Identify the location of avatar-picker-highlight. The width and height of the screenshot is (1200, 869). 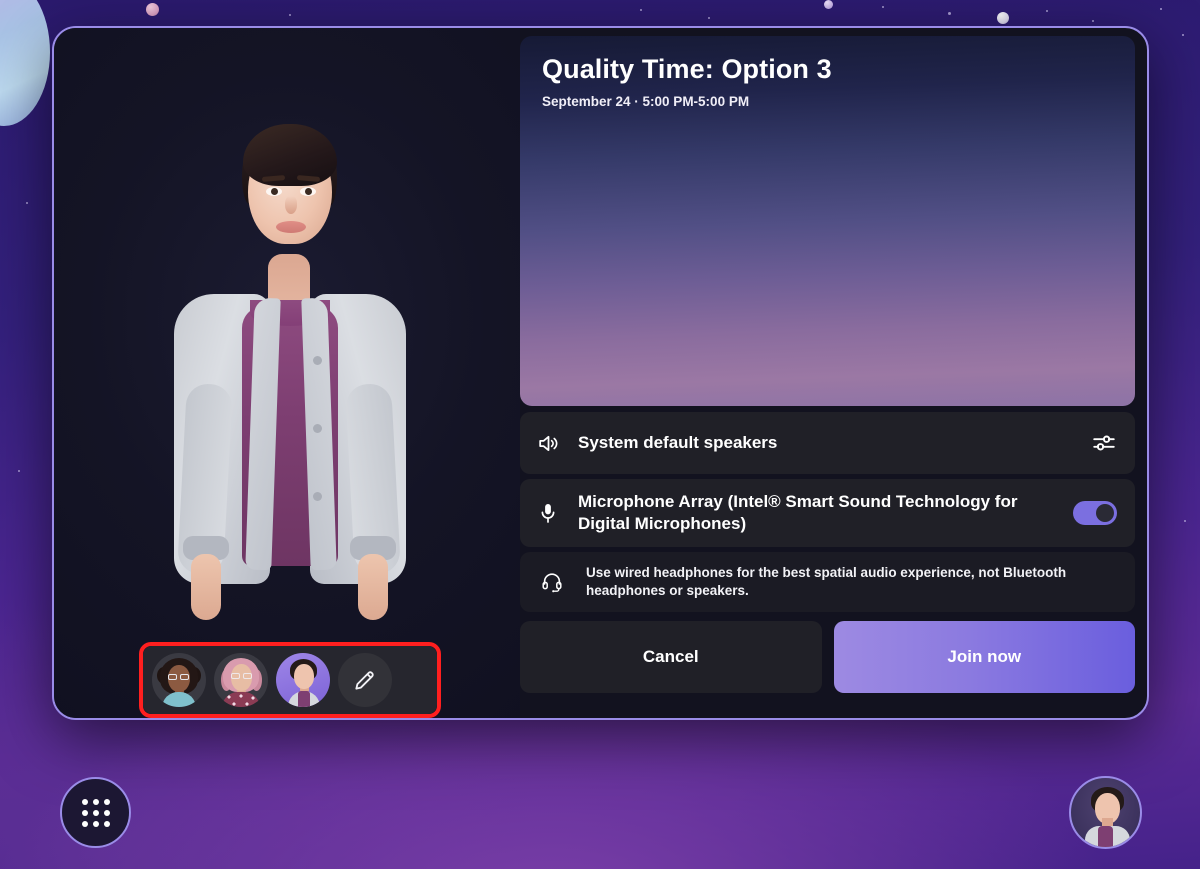
(290, 680).